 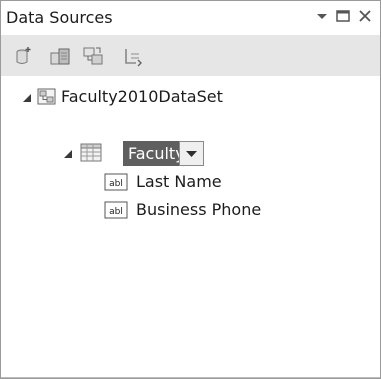 I want to click on dataset-icon, so click(x=46, y=96).